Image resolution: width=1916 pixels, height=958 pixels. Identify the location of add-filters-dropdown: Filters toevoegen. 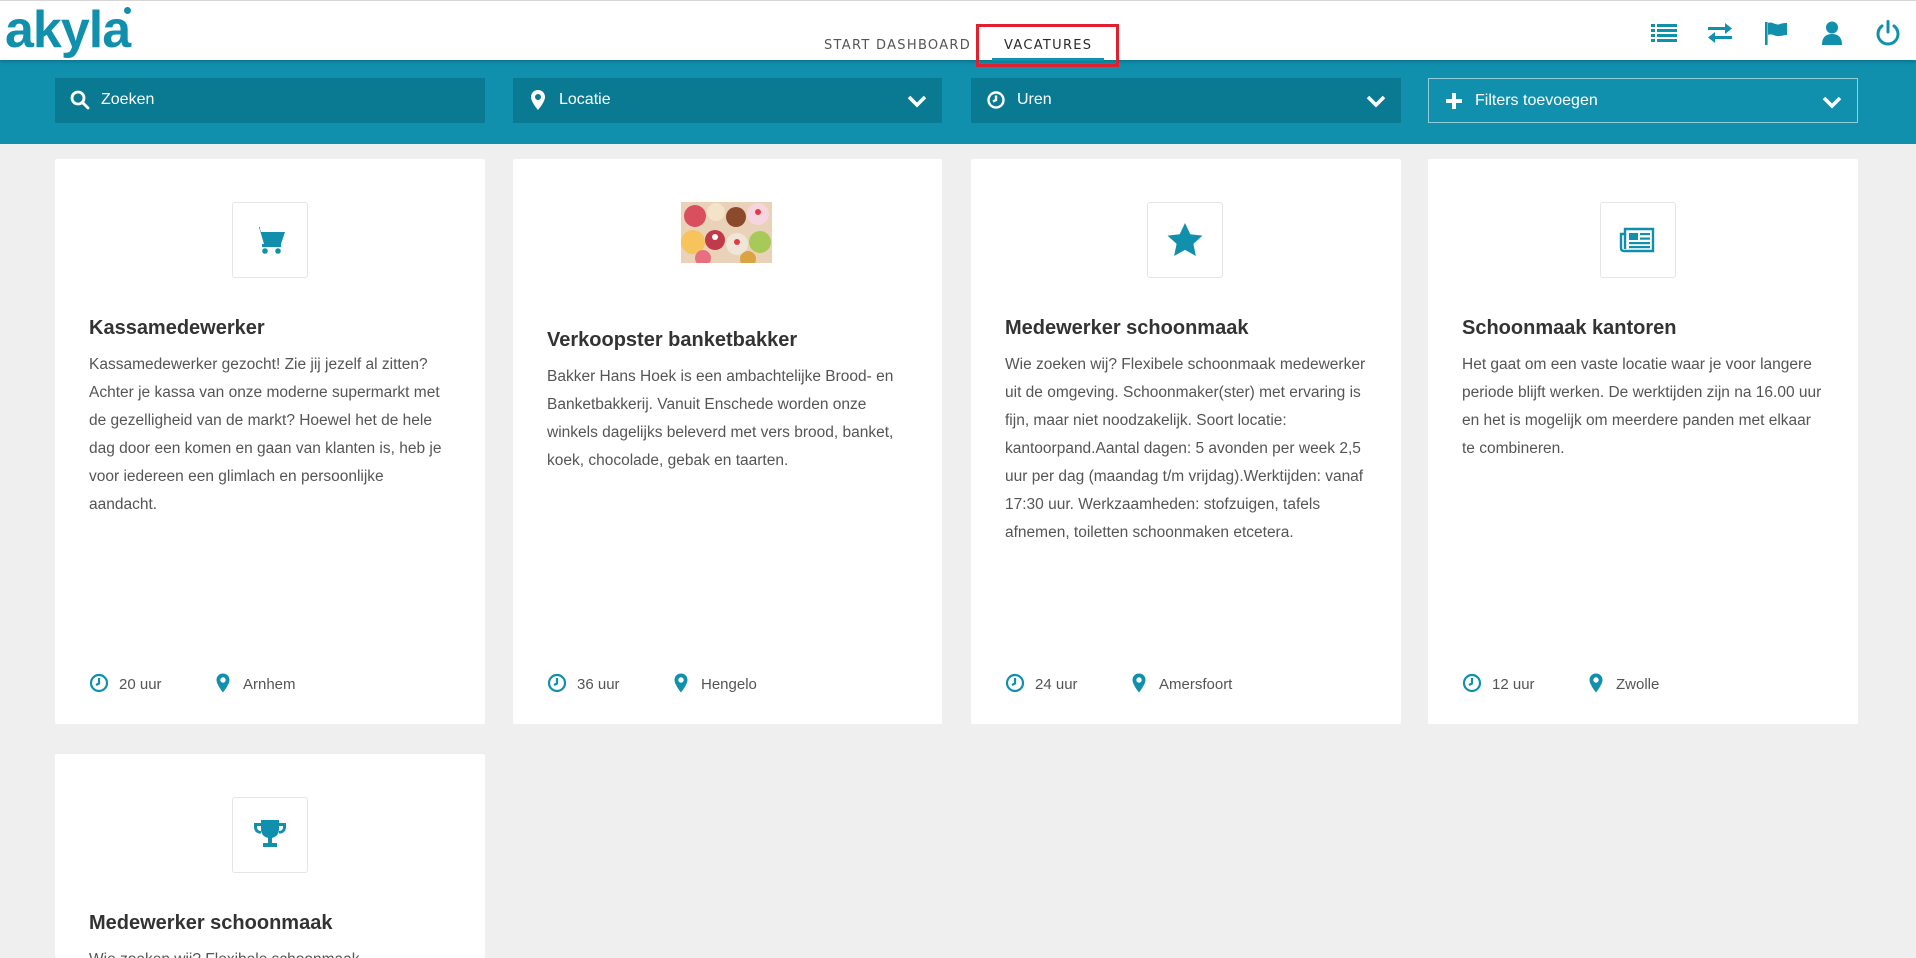
(1643, 100).